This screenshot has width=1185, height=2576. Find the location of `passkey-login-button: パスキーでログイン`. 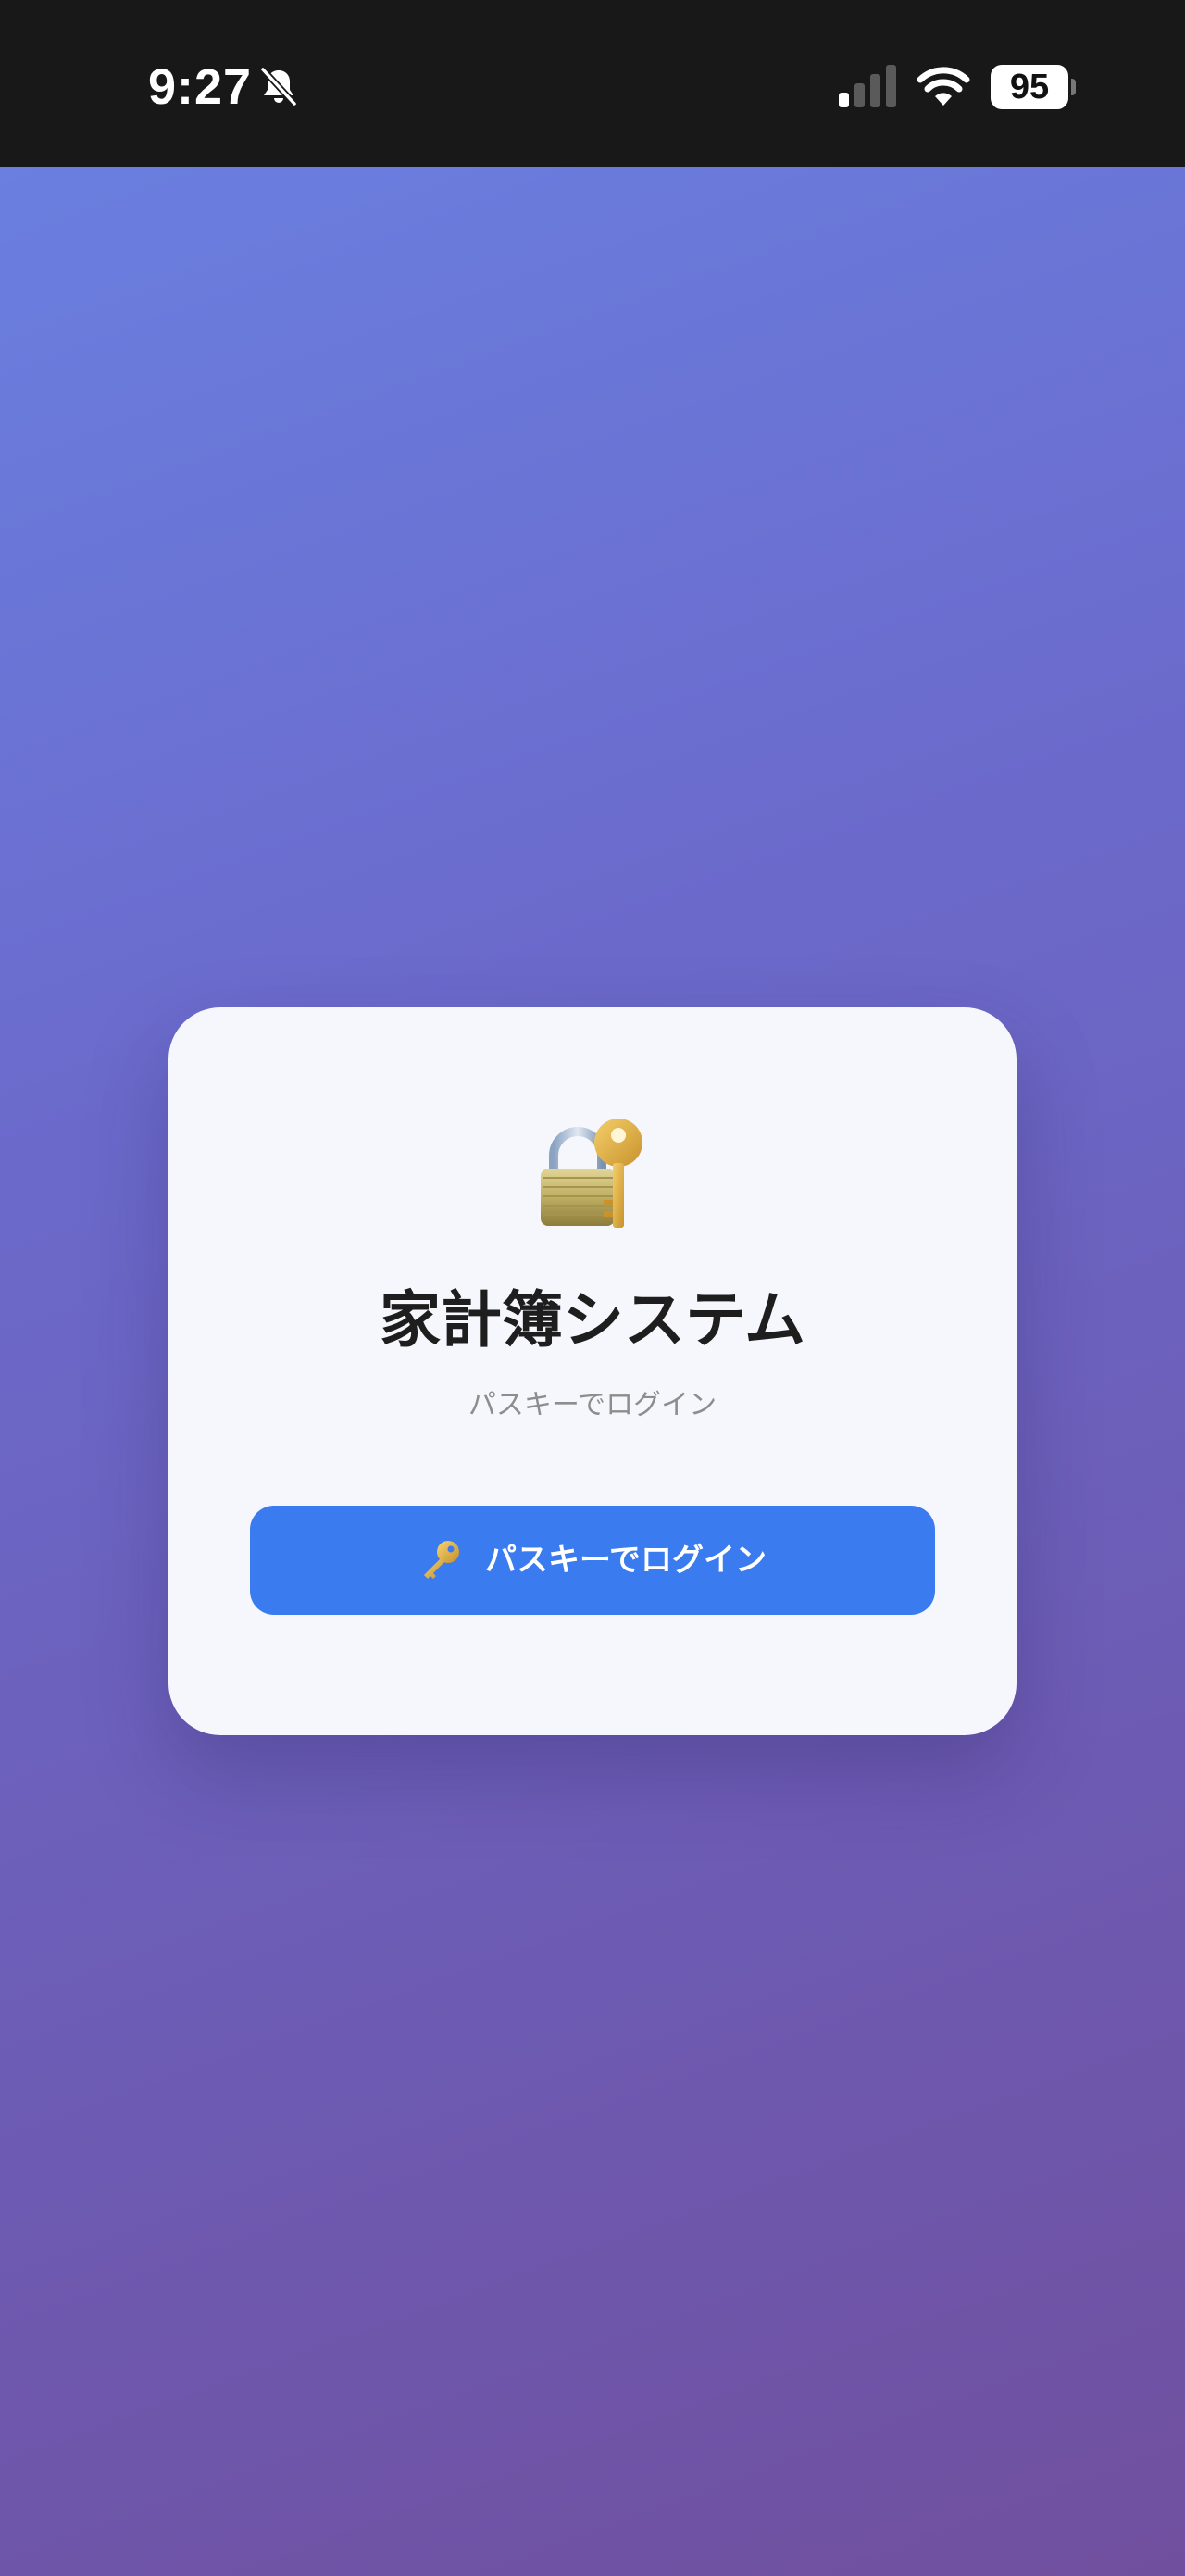

passkey-login-button: パスキーでログイン is located at coordinates (592, 1561).